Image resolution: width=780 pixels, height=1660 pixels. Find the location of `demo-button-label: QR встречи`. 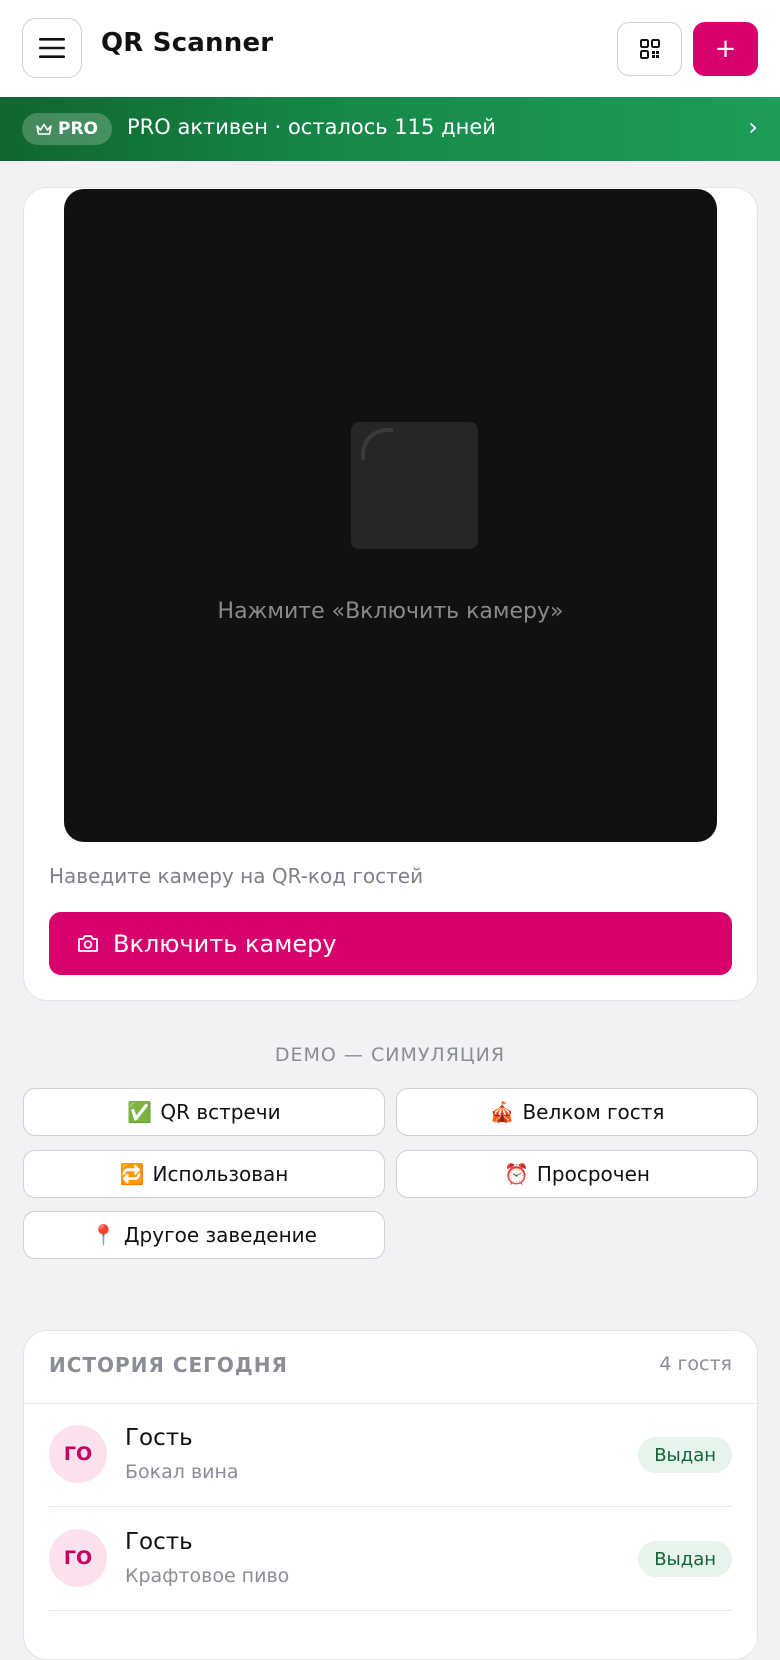

demo-button-label: QR встречи is located at coordinates (220, 1112).